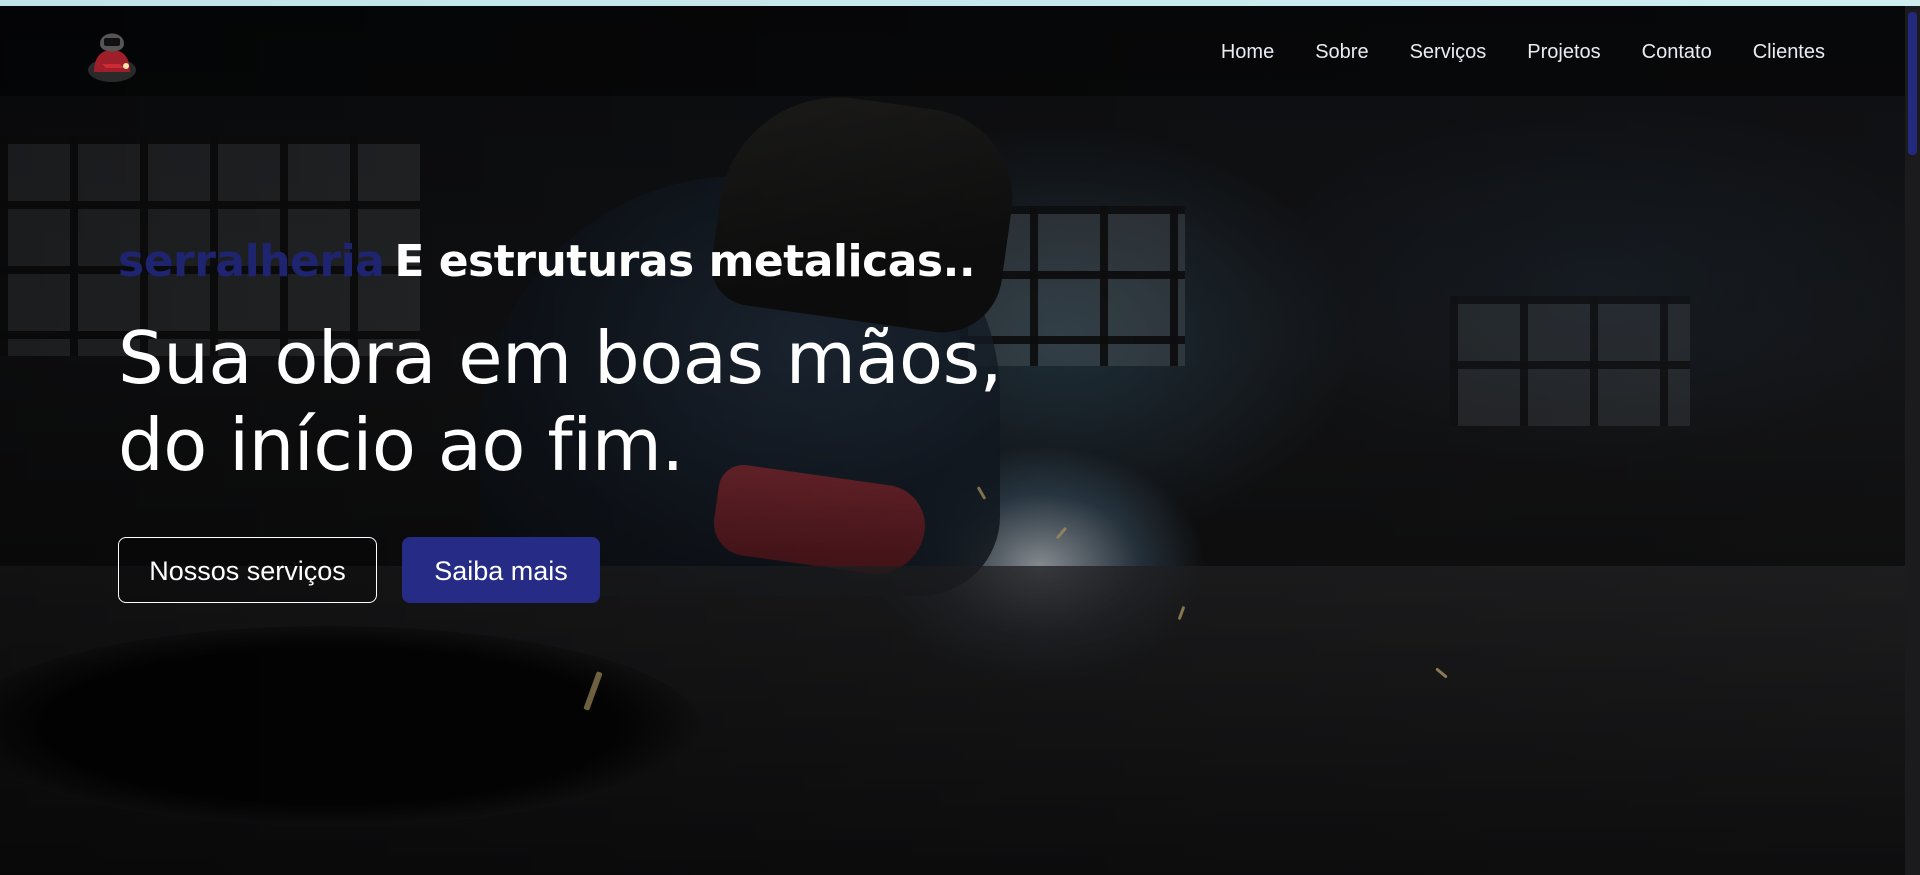 Image resolution: width=1920 pixels, height=875 pixels. I want to click on hero-tagline: serralheria E estruturas metalicas.., so click(547, 262).